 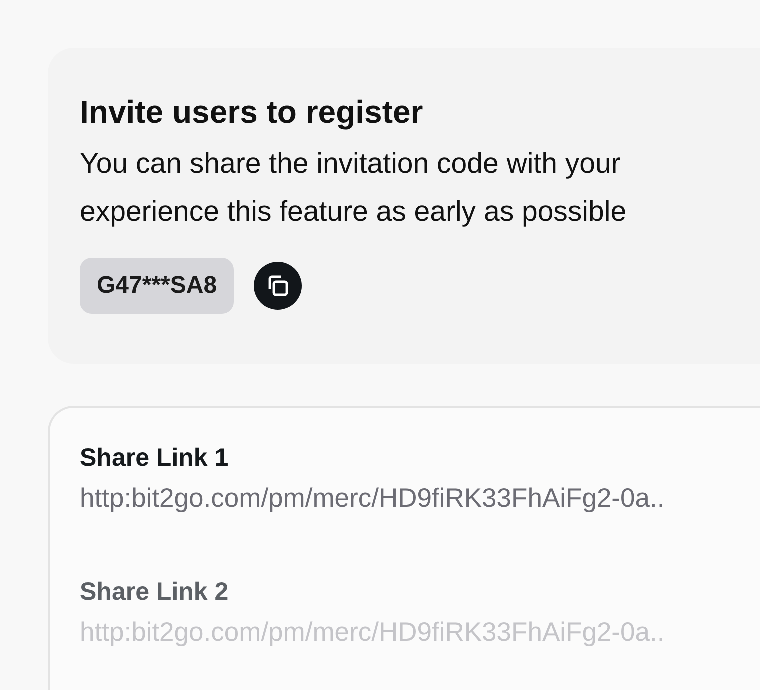 What do you see at coordinates (155, 458) in the screenshot?
I see `share-link-label: Share Link 1` at bounding box center [155, 458].